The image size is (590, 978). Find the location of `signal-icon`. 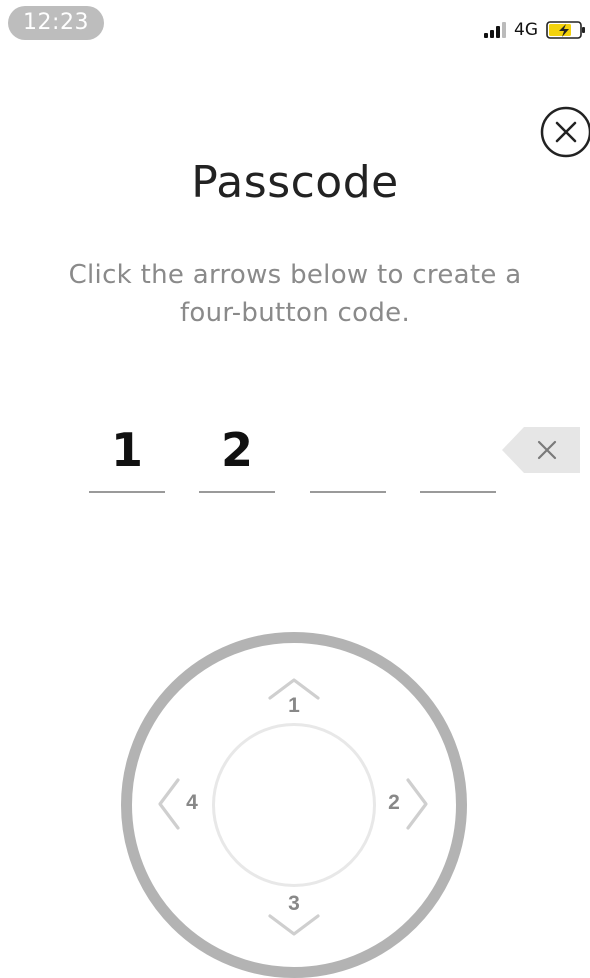

signal-icon is located at coordinates (495, 30).